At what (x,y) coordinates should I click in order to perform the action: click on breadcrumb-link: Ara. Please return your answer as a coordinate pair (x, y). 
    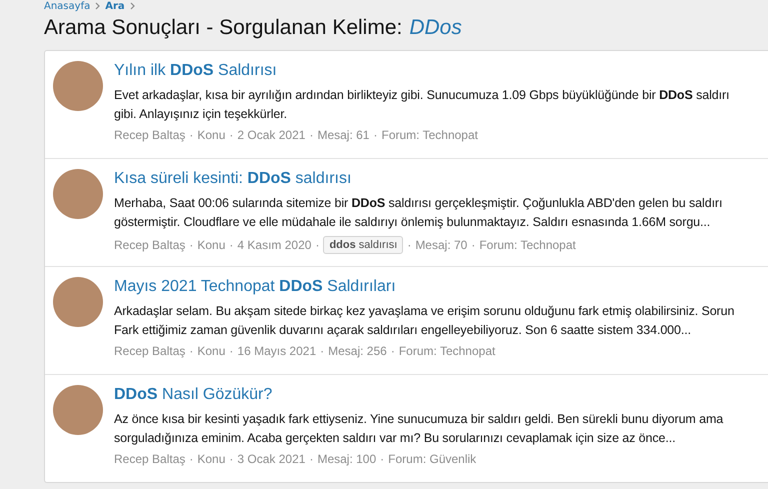
    Looking at the image, I should click on (115, 6).